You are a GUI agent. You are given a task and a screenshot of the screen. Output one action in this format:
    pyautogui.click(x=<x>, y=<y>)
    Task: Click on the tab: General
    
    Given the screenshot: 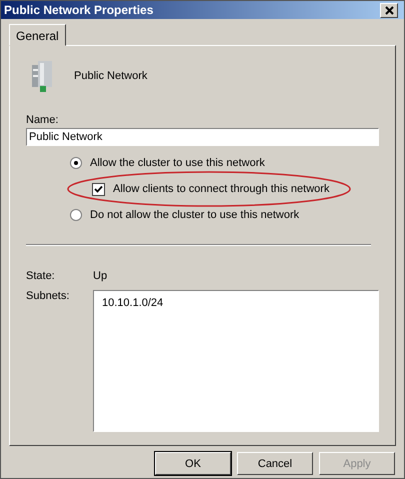 What is the action you would take?
    pyautogui.click(x=37, y=35)
    